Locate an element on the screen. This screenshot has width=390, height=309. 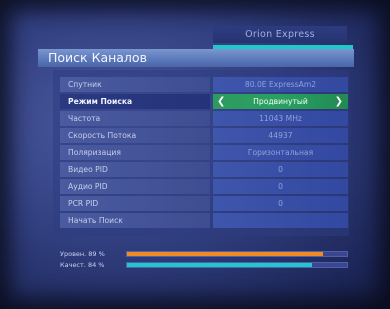
row-start-search: Начать Поиск is located at coordinates (204, 220).